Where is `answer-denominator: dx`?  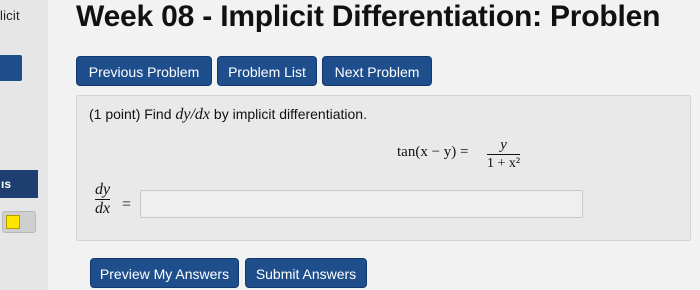
answer-denominator: dx is located at coordinates (103, 208).